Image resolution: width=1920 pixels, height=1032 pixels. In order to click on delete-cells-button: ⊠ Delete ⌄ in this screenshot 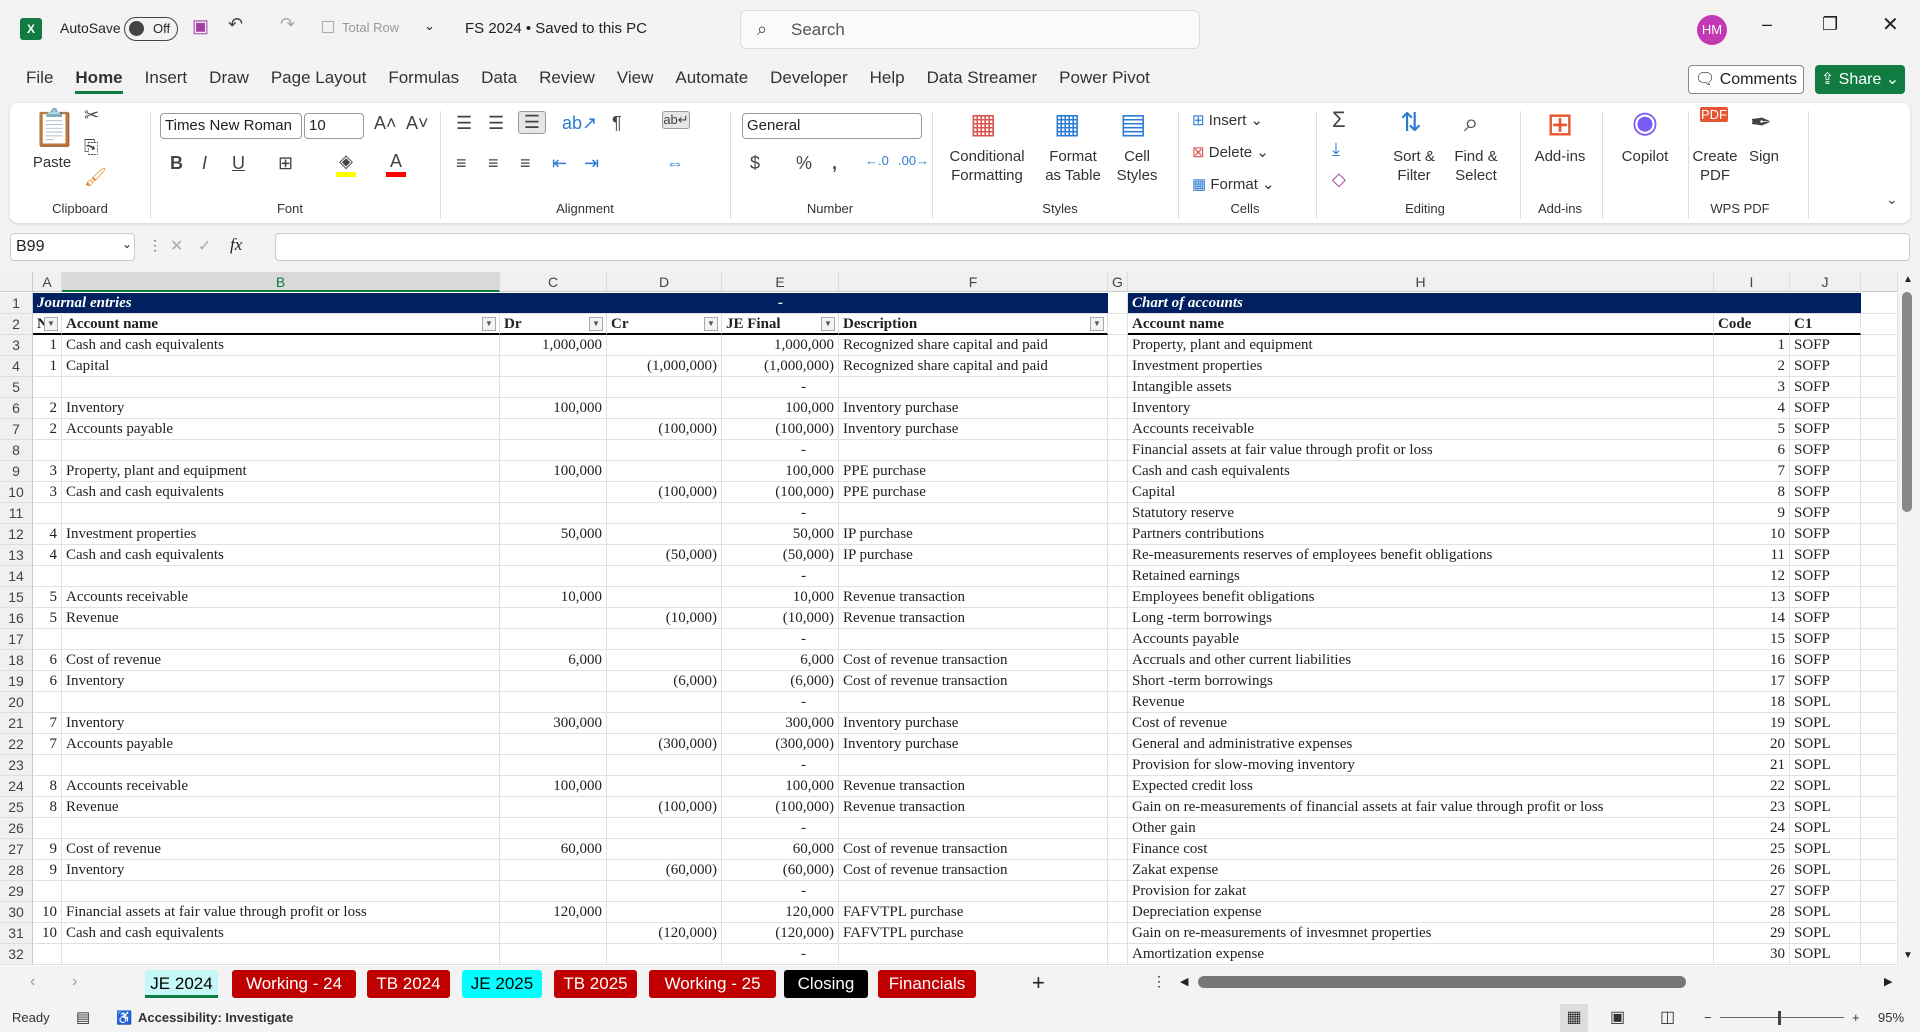, I will do `click(1230, 152)`.